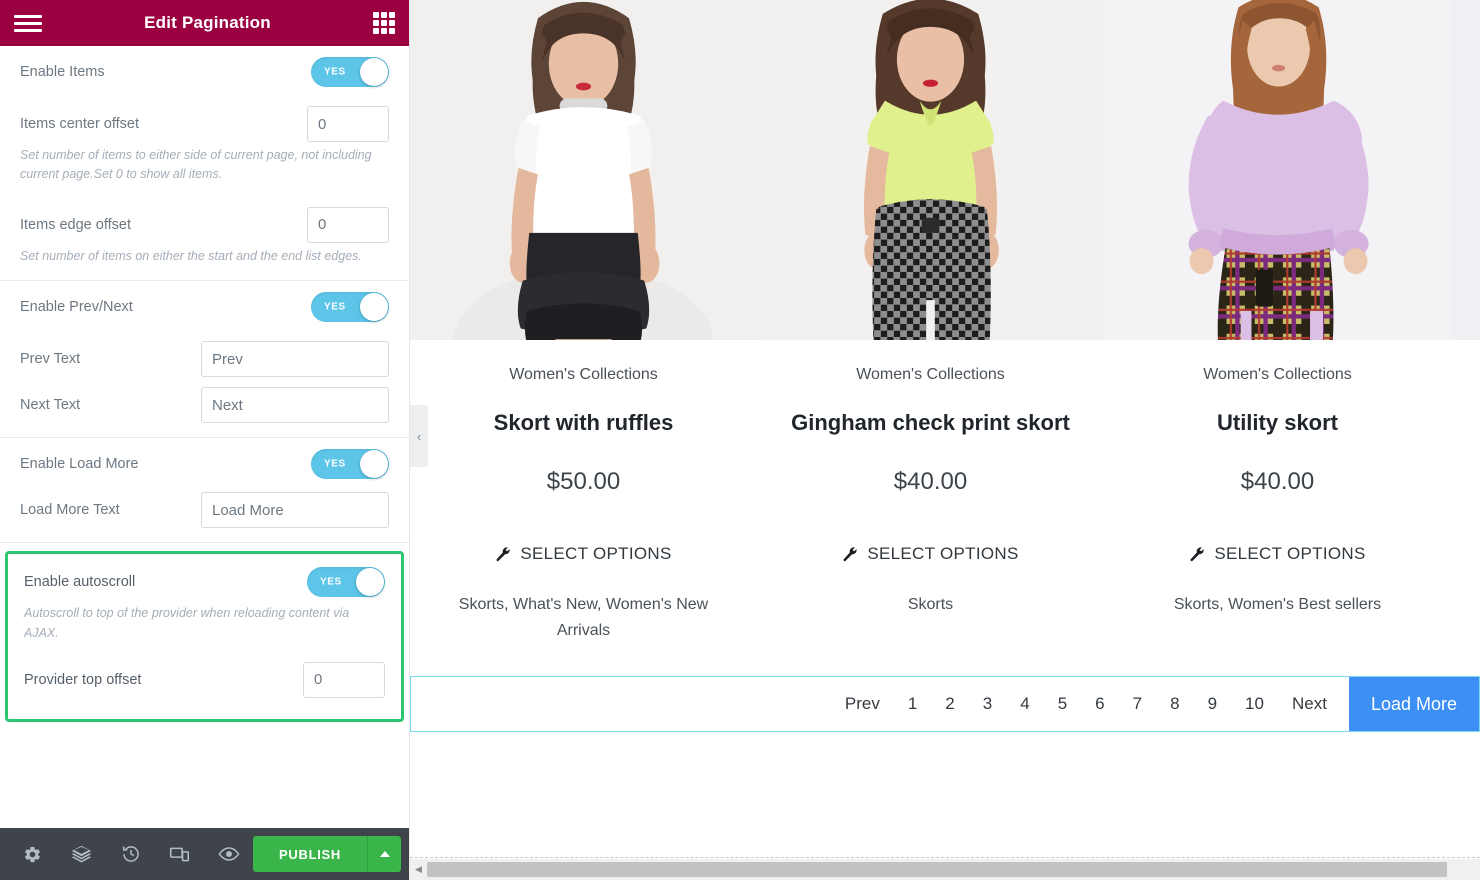  Describe the element at coordinates (1024, 704) in the screenshot. I see `pagination-page-4: 4` at that location.